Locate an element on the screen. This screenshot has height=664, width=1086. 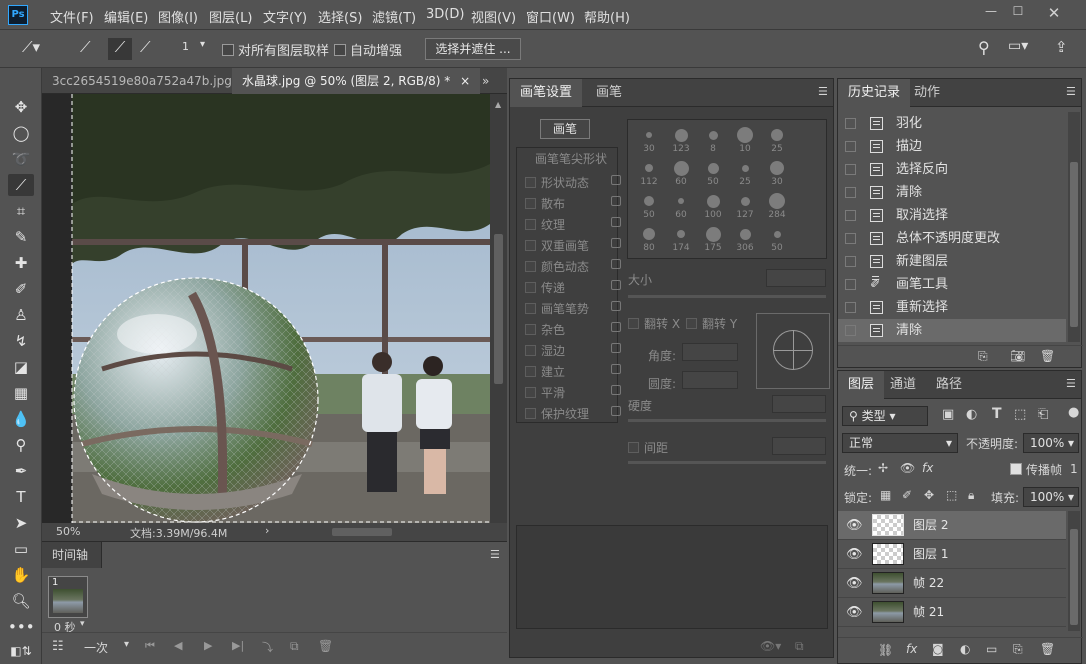
history-state: 总体不透明度更改 is located at coordinates (952, 238).